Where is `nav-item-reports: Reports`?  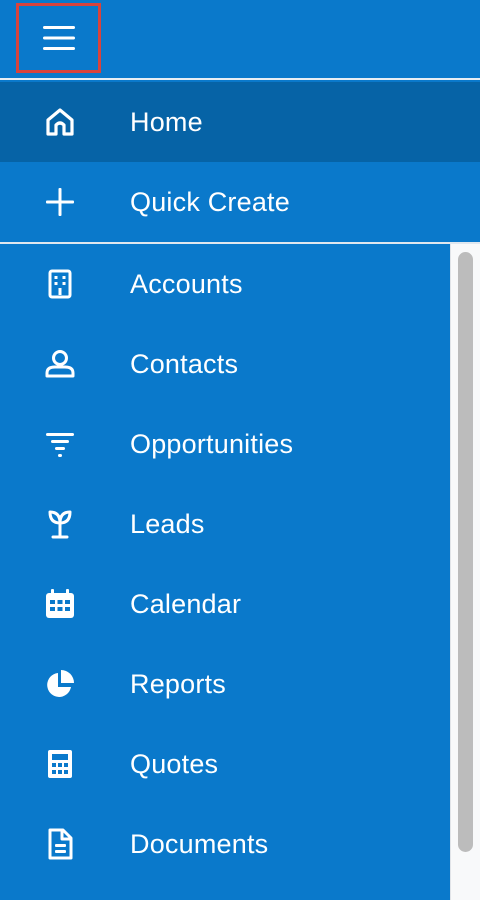
nav-item-reports: Reports is located at coordinates (225, 684).